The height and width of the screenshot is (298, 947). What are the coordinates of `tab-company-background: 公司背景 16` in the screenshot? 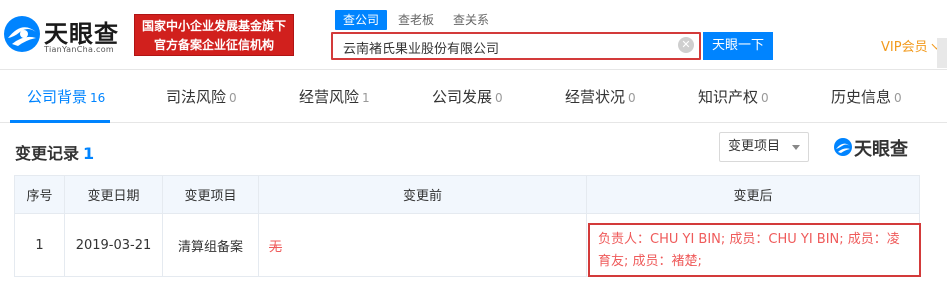 It's located at (66, 97).